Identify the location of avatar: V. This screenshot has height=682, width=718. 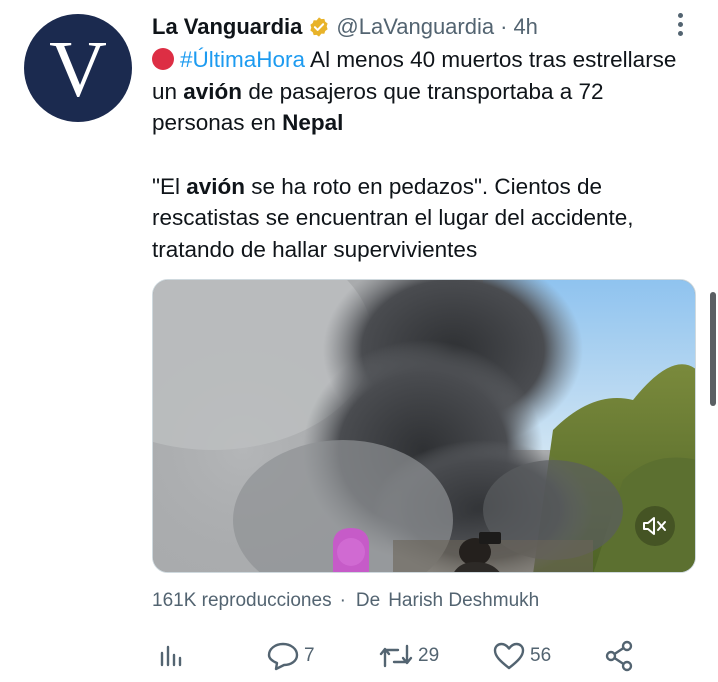
(78, 68).